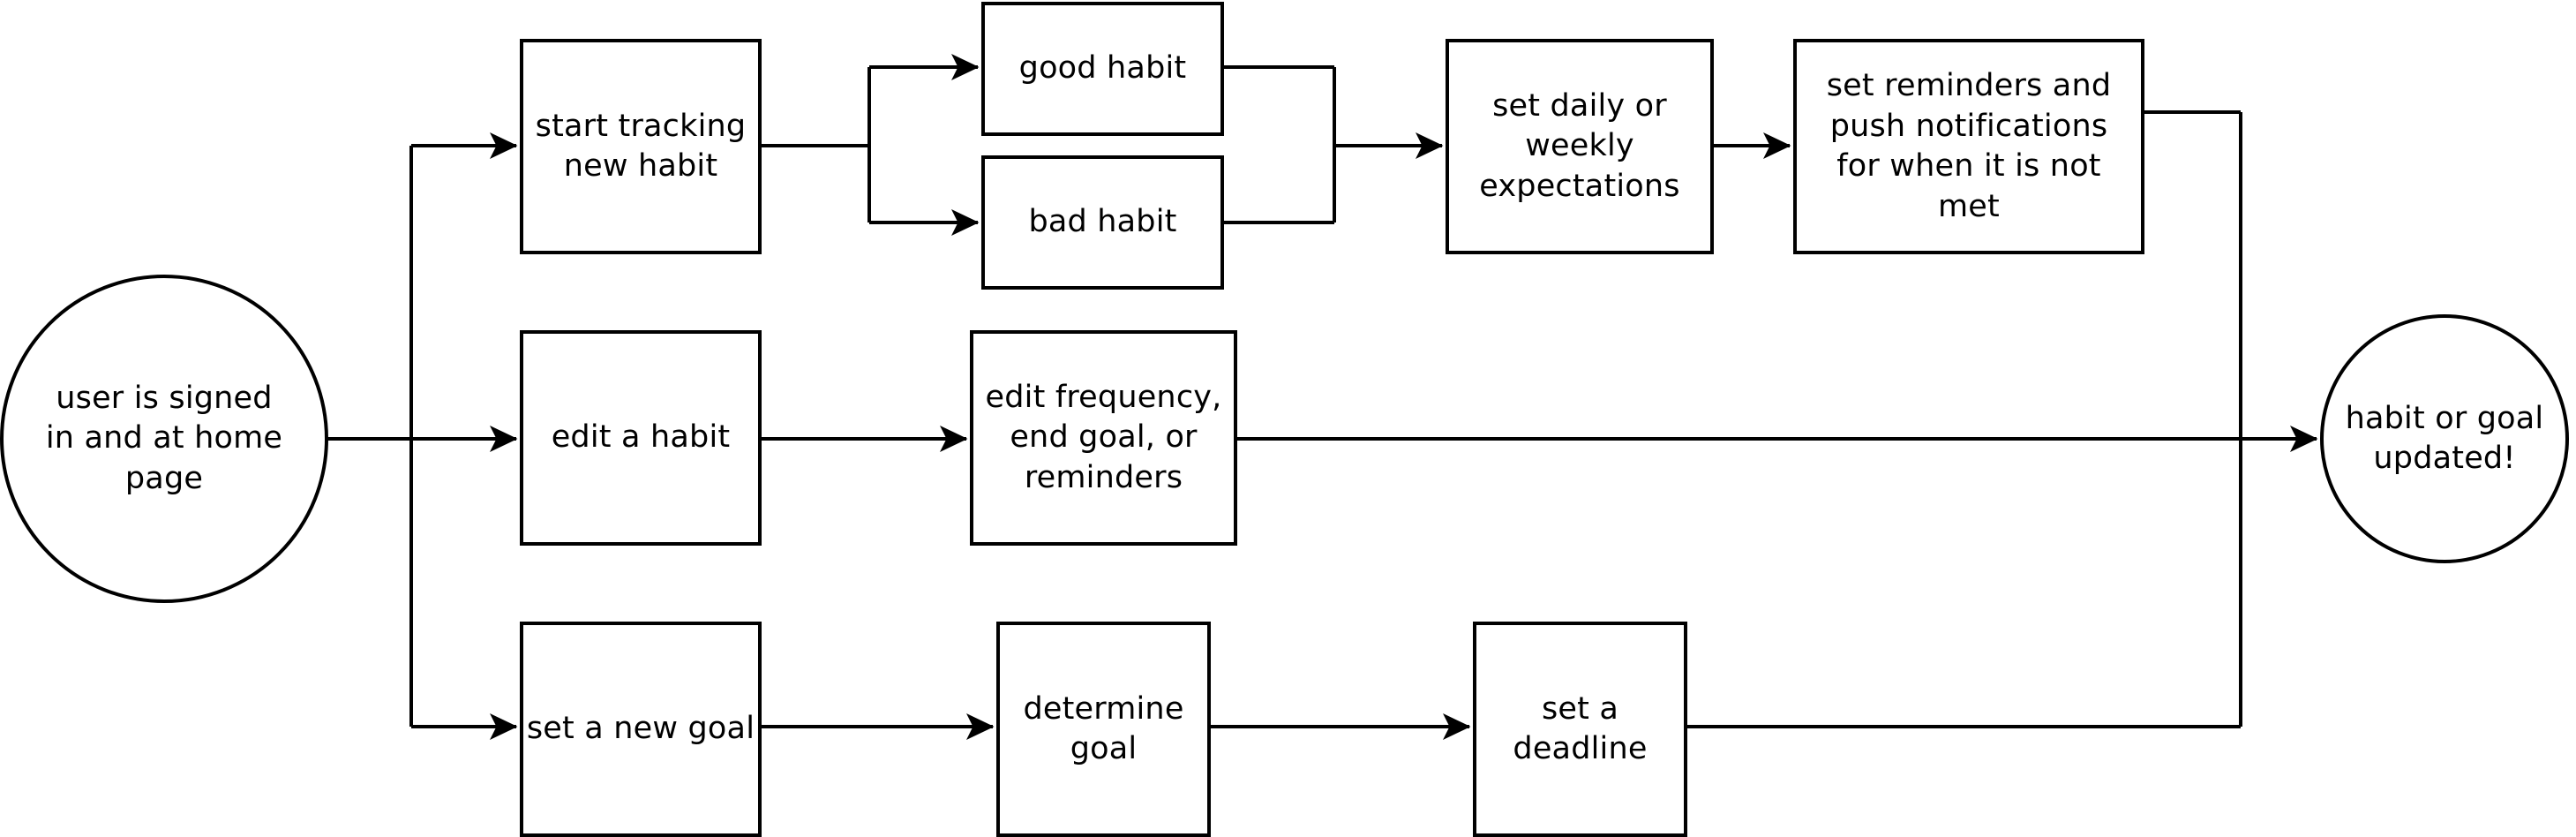 This screenshot has height=837, width=2576. Describe the element at coordinates (641, 730) in the screenshot. I see `node-shape-set-goal` at that location.